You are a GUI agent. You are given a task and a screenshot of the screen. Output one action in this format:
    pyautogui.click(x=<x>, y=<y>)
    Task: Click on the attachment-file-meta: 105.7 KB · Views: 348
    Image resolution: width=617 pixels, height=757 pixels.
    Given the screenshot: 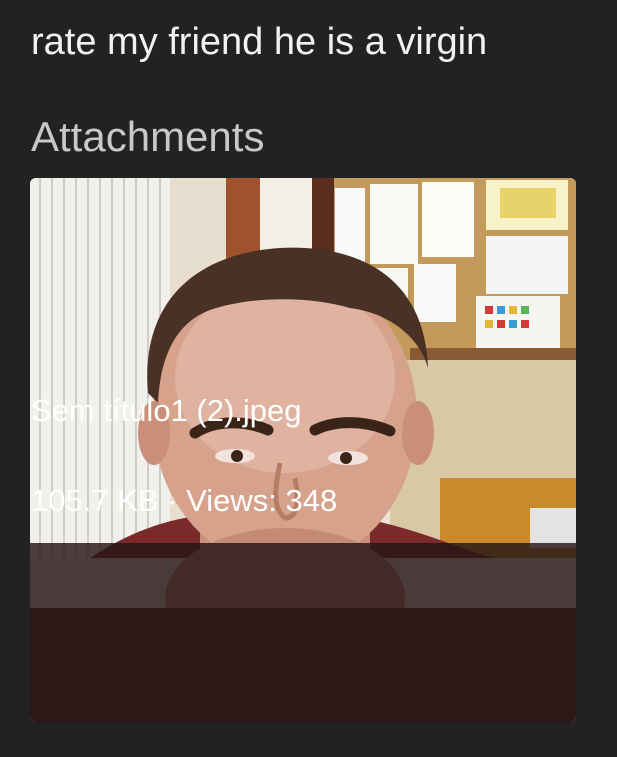 What is the action you would take?
    pyautogui.click(x=184, y=501)
    